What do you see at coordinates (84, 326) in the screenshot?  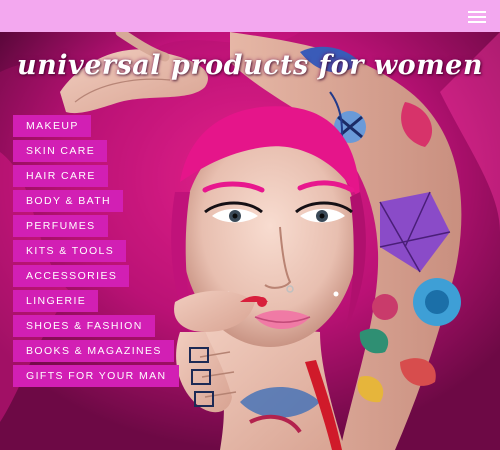 I see `nav-link-shoes-fashion: SHOES & FASHION` at bounding box center [84, 326].